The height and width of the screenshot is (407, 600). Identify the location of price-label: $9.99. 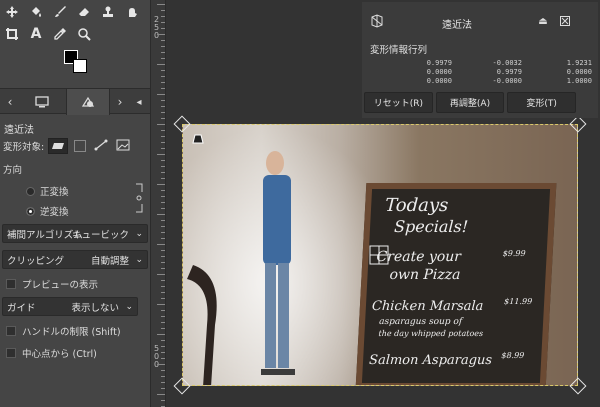
(514, 253).